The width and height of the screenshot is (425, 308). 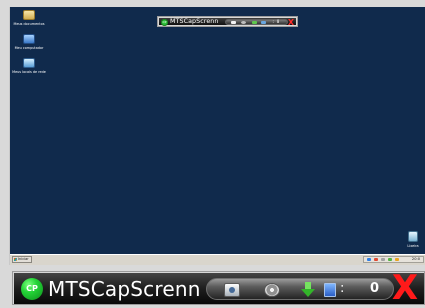 What do you see at coordinates (217, 259) in the screenshot?
I see `taskbar: Iniciar 20:0` at bounding box center [217, 259].